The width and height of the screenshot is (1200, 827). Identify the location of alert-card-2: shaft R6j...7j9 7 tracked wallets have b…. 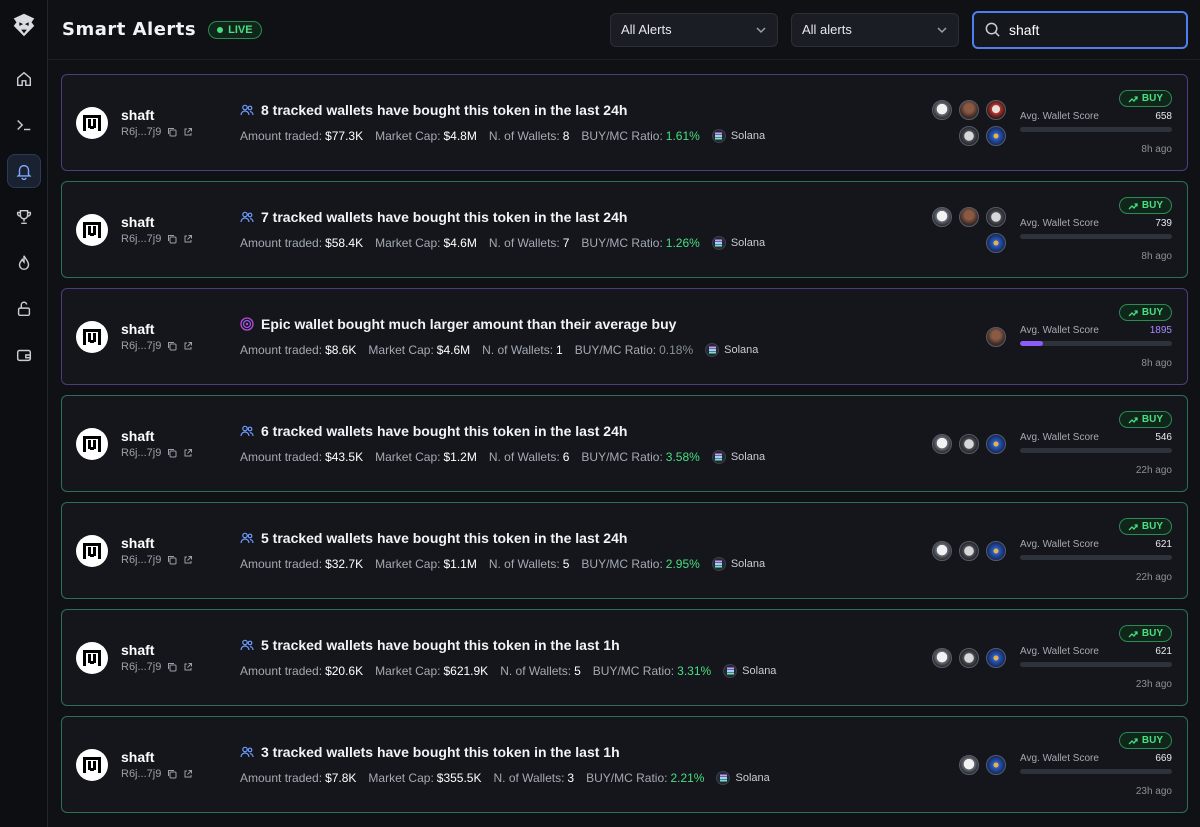
(624, 229).